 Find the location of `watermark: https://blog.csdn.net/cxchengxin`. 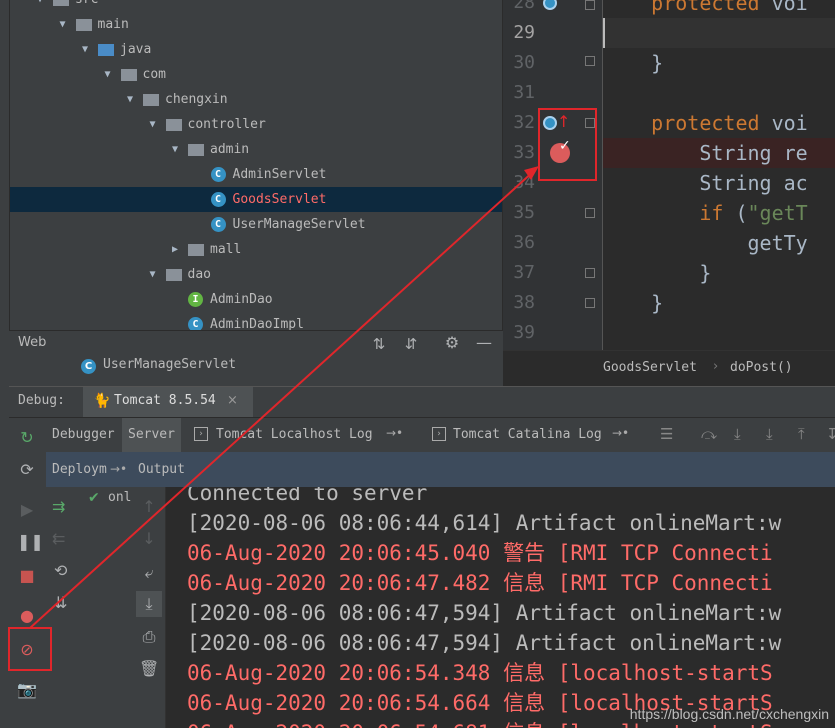

watermark: https://blog.csdn.net/cxchengxin is located at coordinates (729, 714).